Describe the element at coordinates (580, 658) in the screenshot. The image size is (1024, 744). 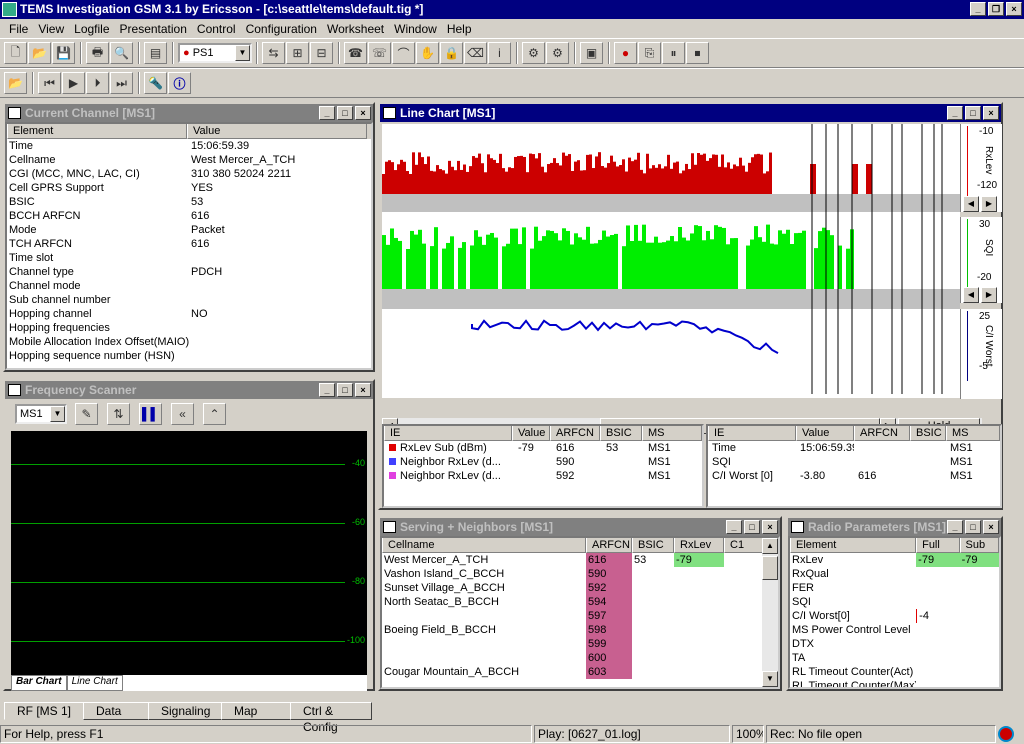
I see `table-row: 600` at that location.